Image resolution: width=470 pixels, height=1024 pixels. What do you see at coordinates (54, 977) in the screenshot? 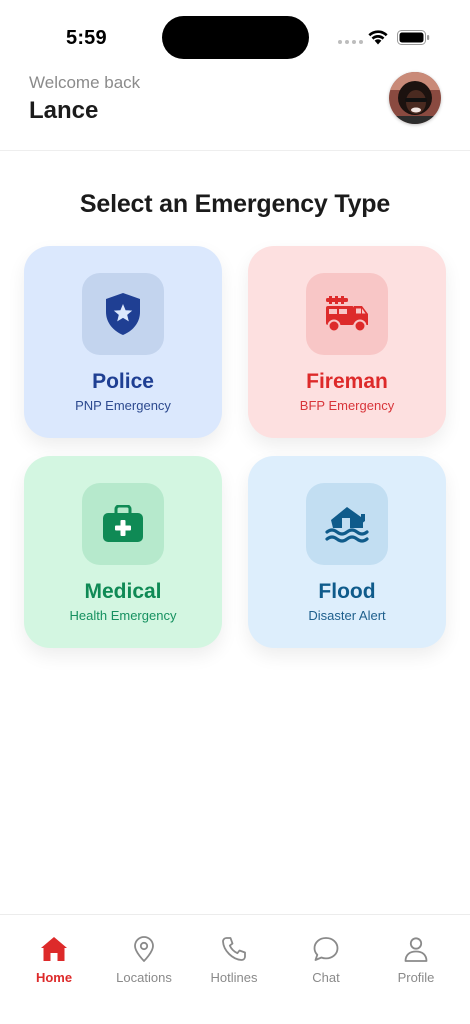
I see `tab-home-label: Home` at bounding box center [54, 977].